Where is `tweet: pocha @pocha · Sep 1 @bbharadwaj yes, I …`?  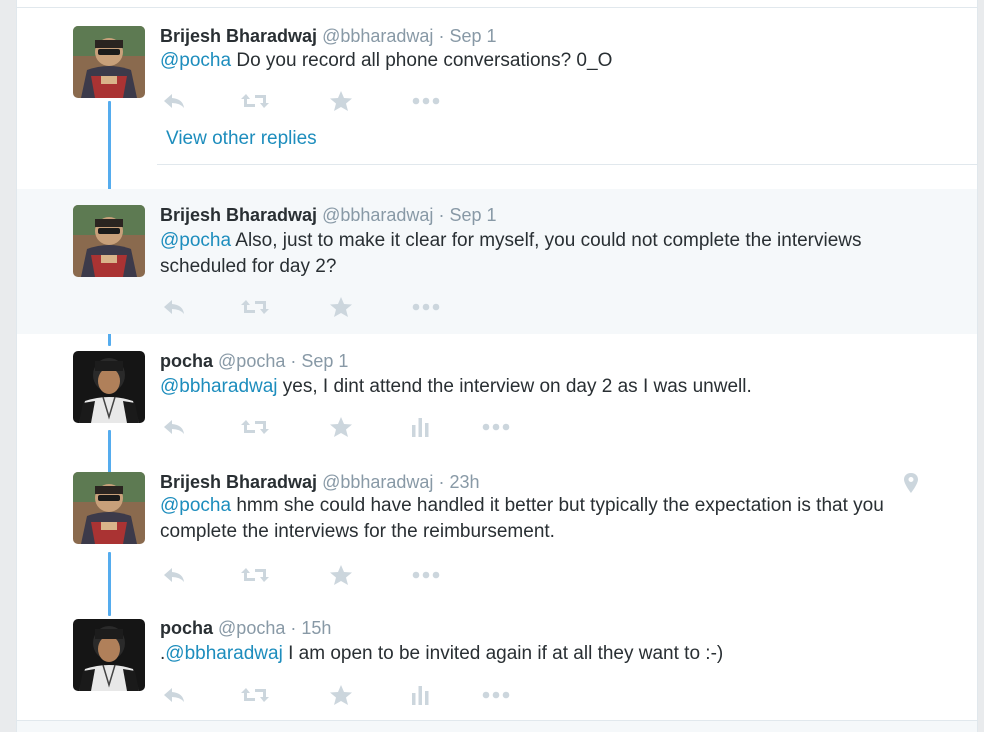
tweet: pocha @pocha · Sep 1 @bbharadwaj yes, I … is located at coordinates (497, 405).